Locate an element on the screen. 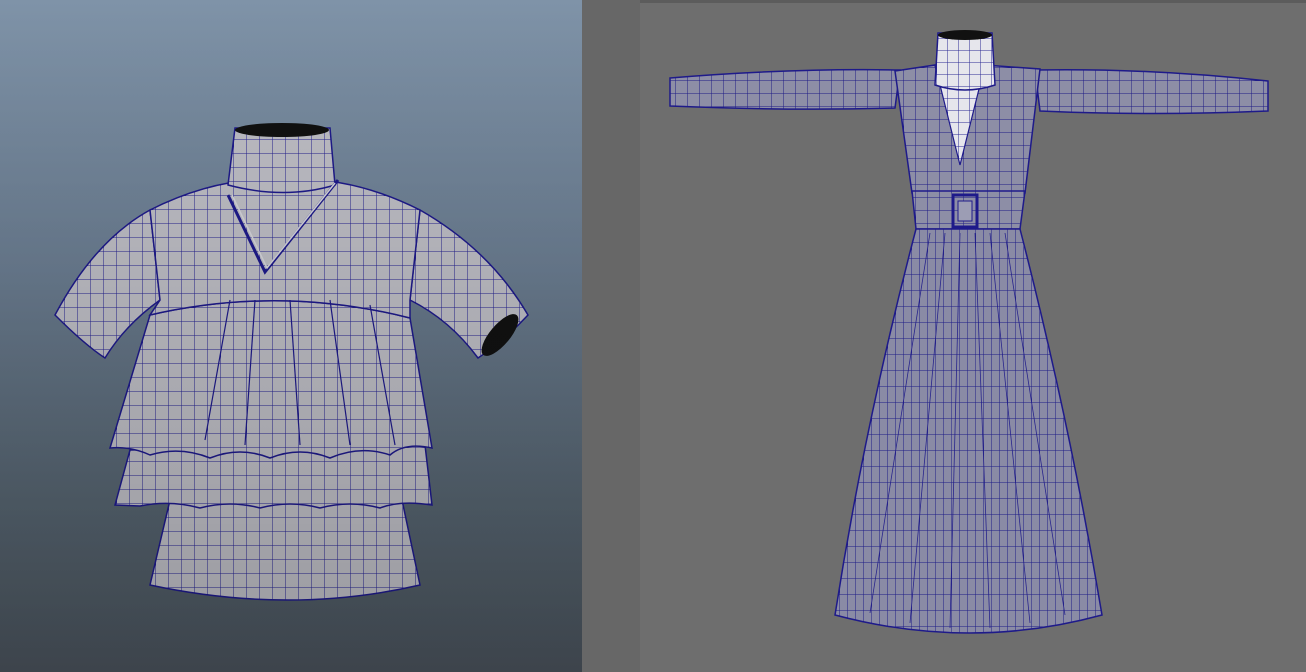 This screenshot has width=1306, height=672. dress-right-sleeve is located at coordinates (1151, 91).